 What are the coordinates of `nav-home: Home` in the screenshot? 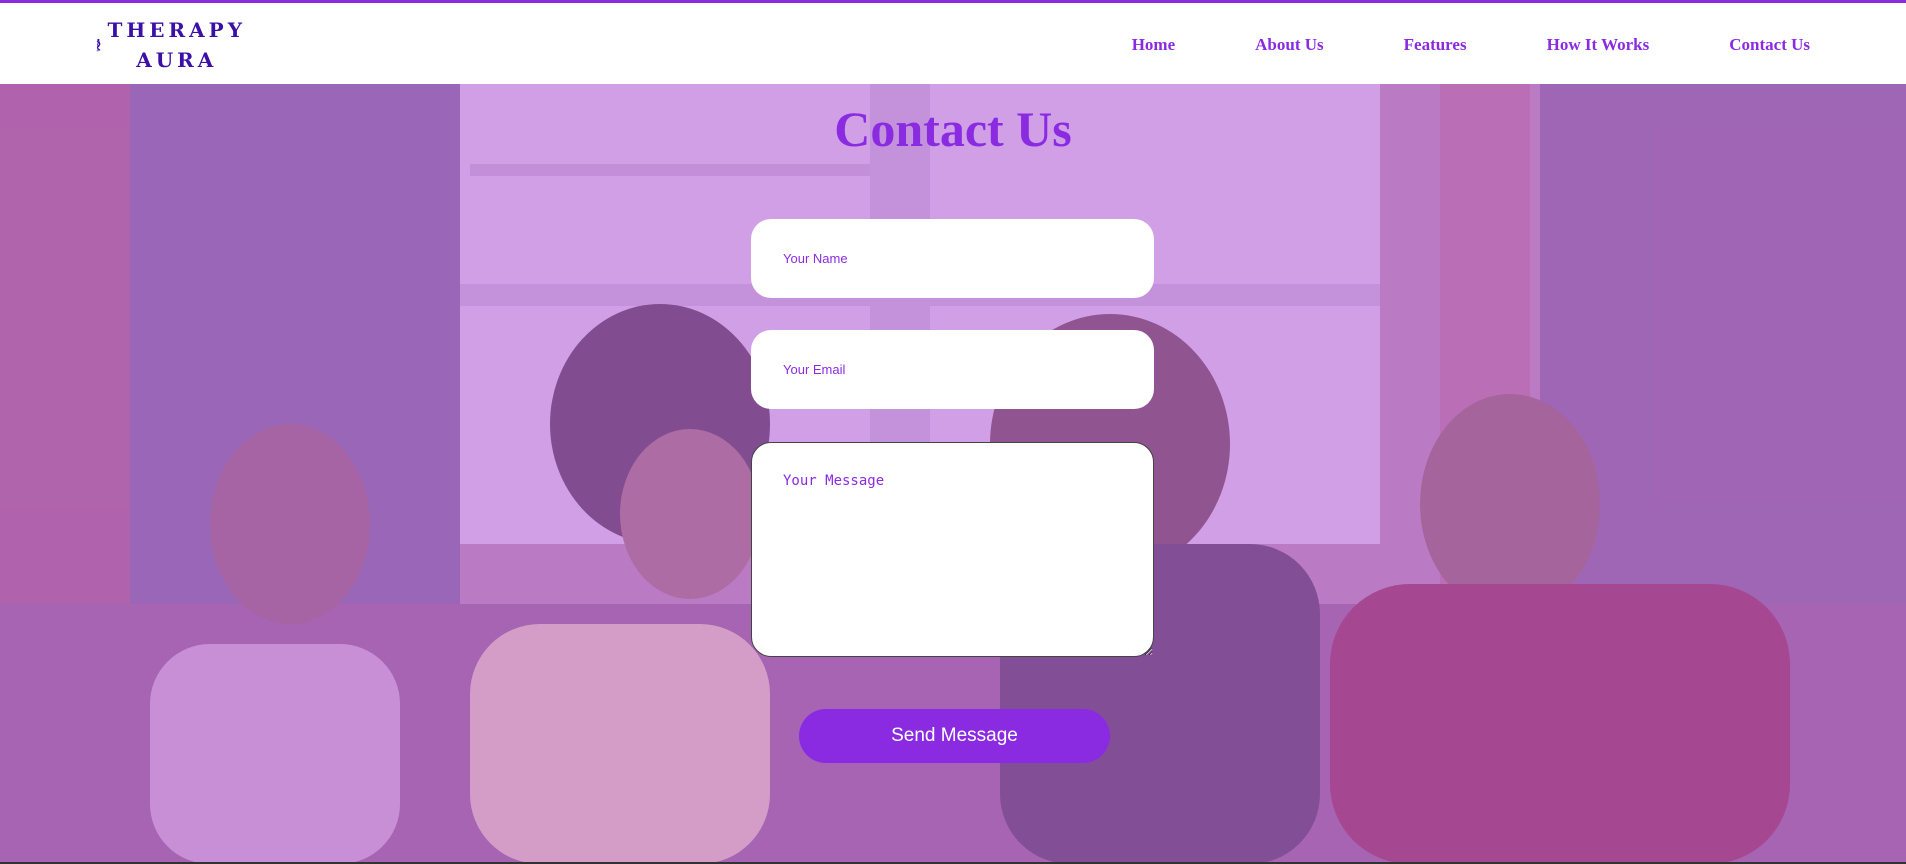 It's located at (1153, 45).